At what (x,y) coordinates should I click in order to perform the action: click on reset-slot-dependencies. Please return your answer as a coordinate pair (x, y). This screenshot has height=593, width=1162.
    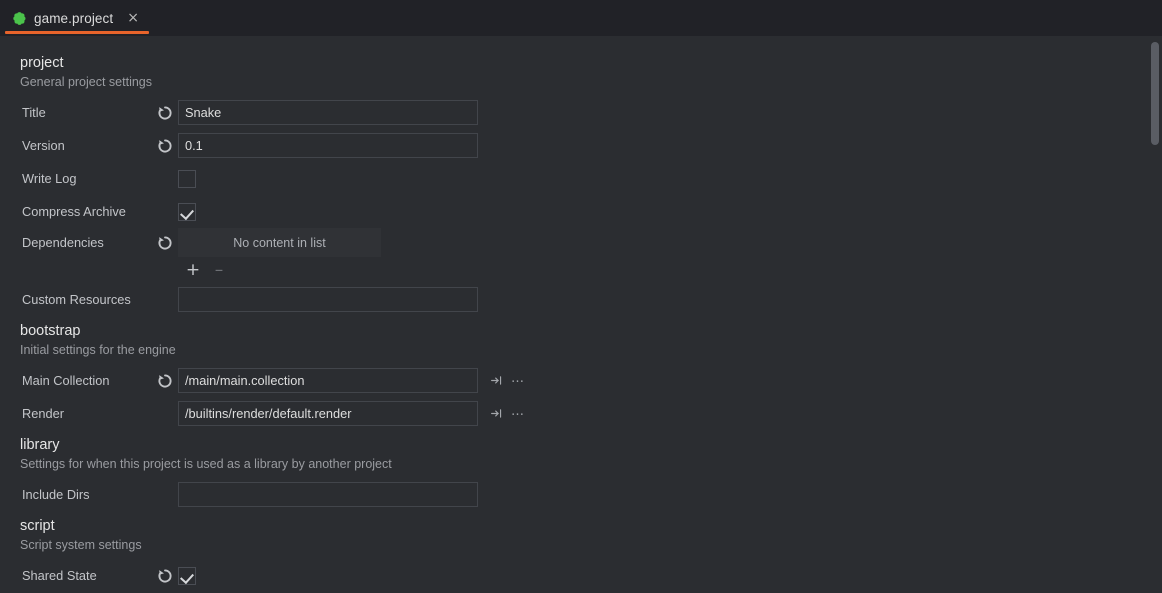
    Looking at the image, I should click on (165, 240).